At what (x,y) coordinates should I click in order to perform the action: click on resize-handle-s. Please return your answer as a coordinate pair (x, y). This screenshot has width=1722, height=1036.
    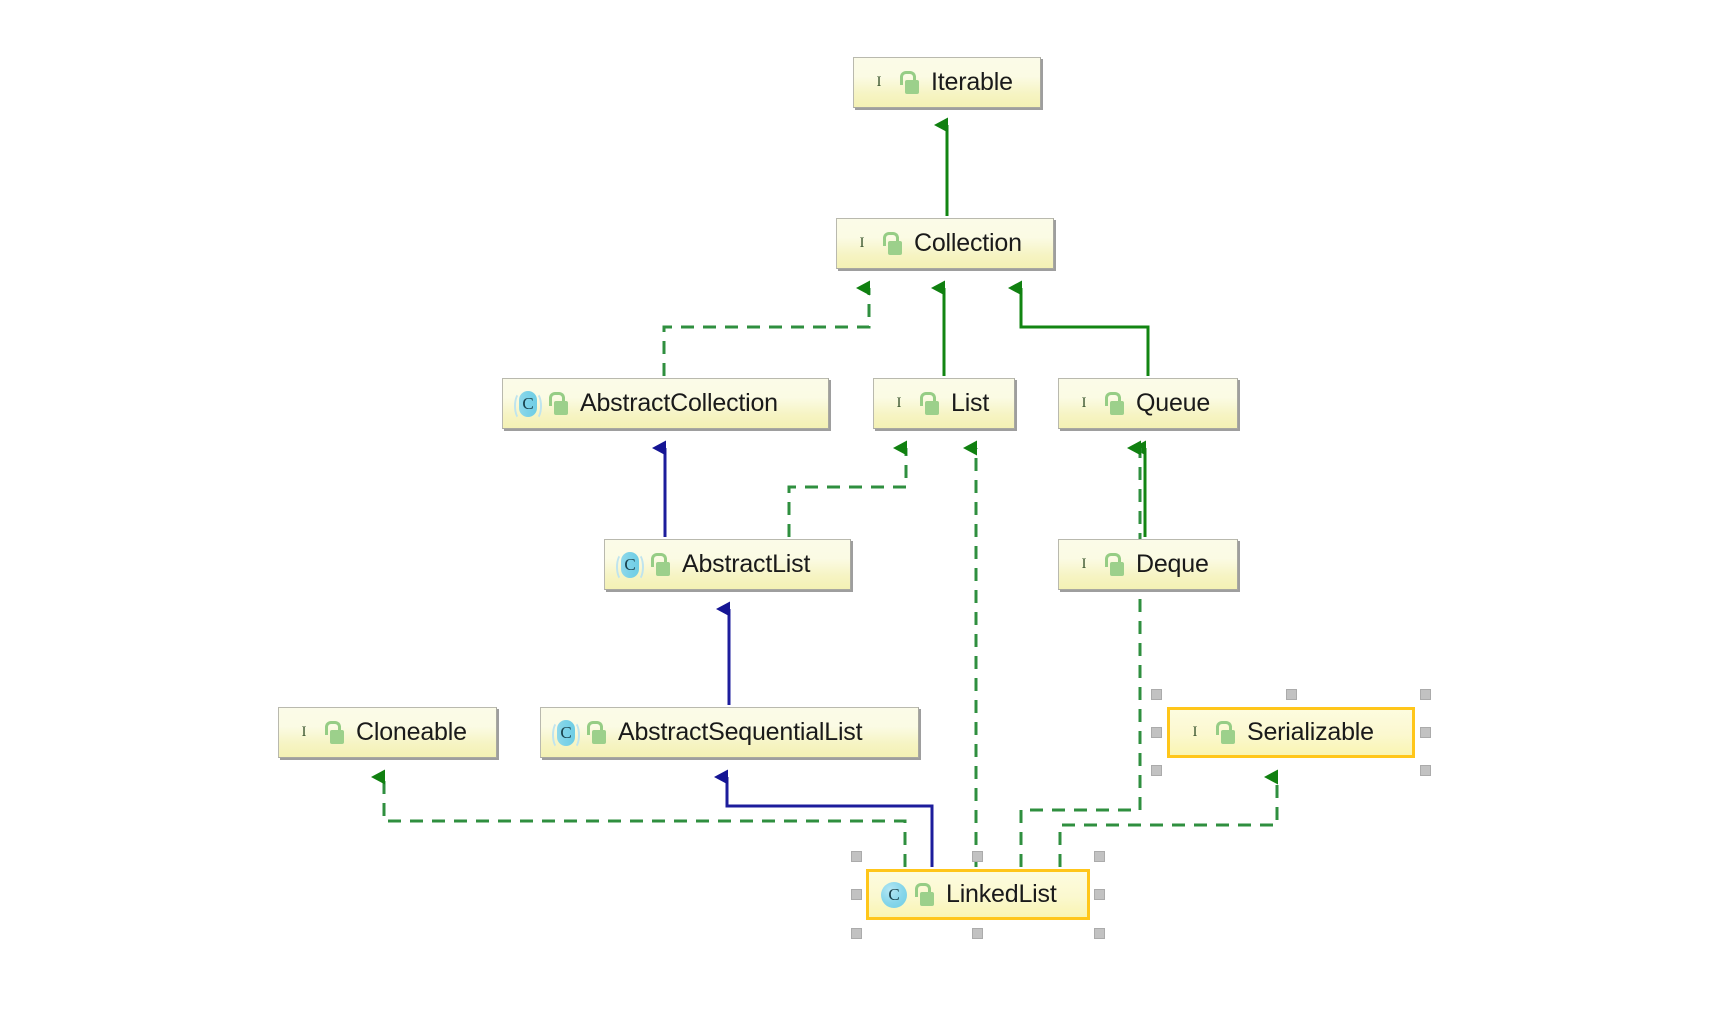
    Looking at the image, I should click on (977, 933).